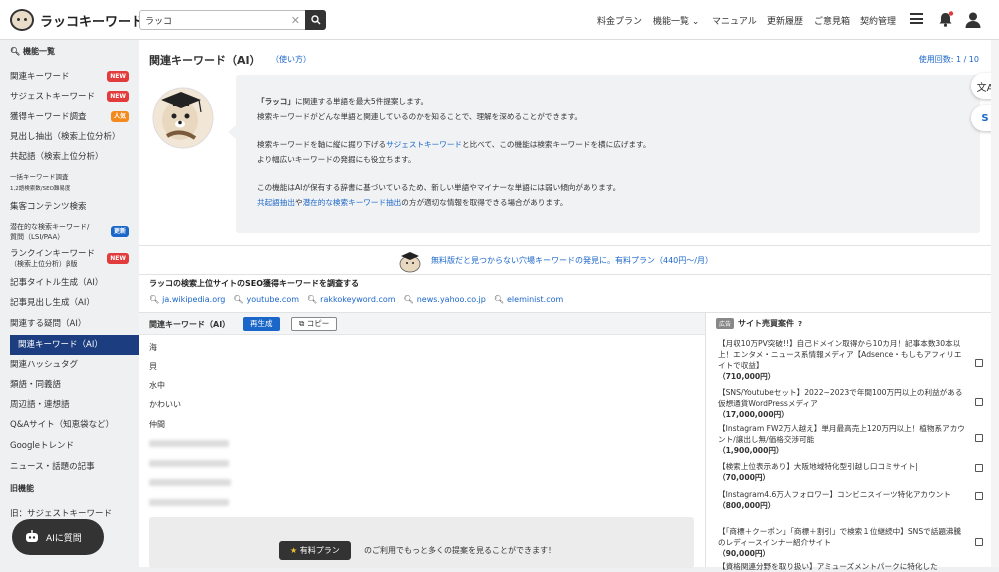 Image resolution: width=999 pixels, height=572 pixels. Describe the element at coordinates (460, 550) in the screenshot. I see `paid-plan-note: のご利用でもっと多くの提案を見ることができます！` at that location.